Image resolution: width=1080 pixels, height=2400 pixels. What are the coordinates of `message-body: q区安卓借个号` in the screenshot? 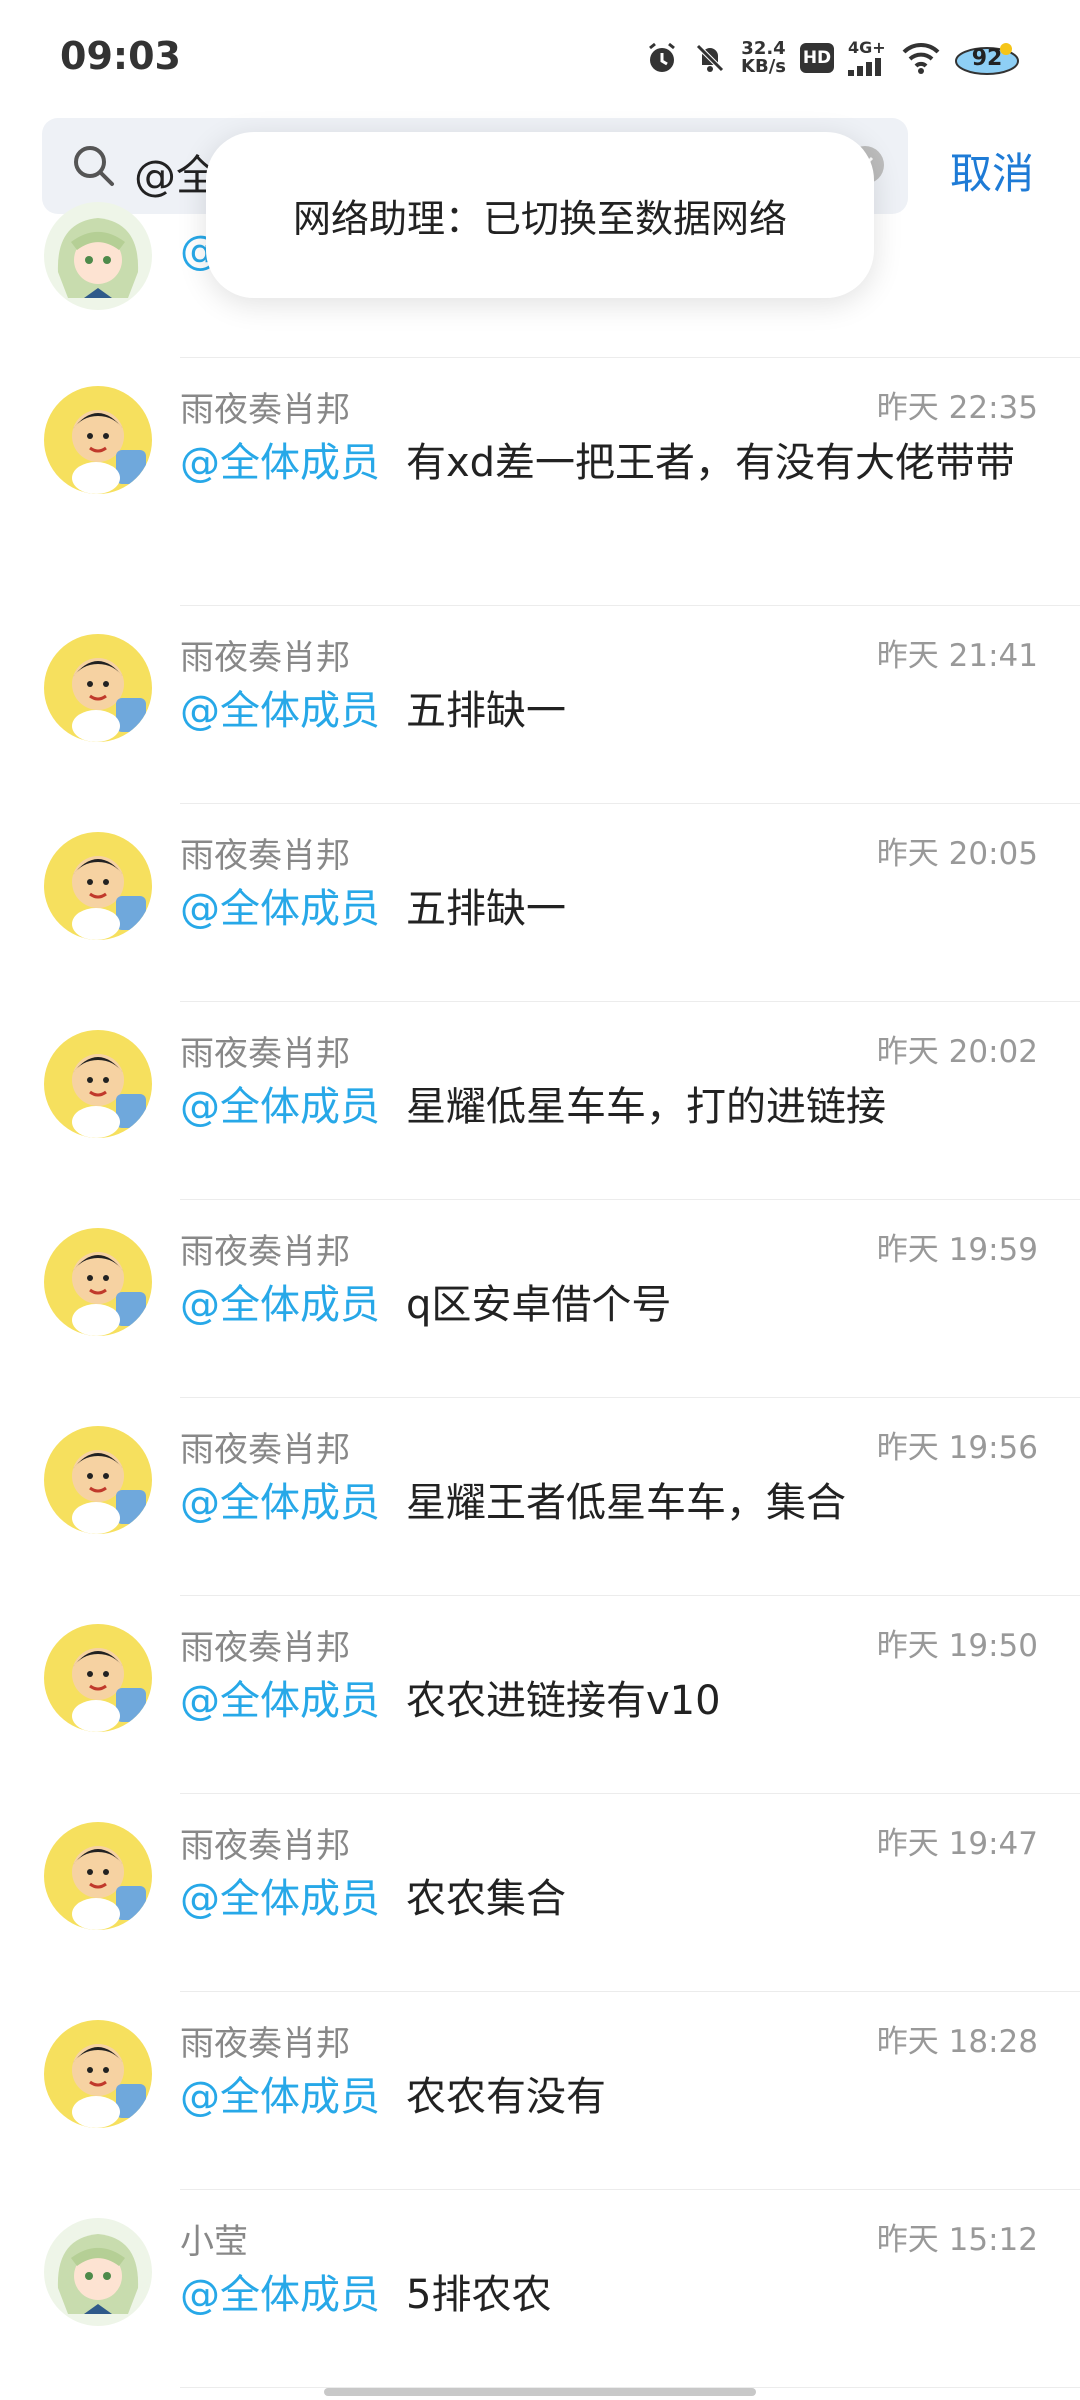 It's located at (539, 1305).